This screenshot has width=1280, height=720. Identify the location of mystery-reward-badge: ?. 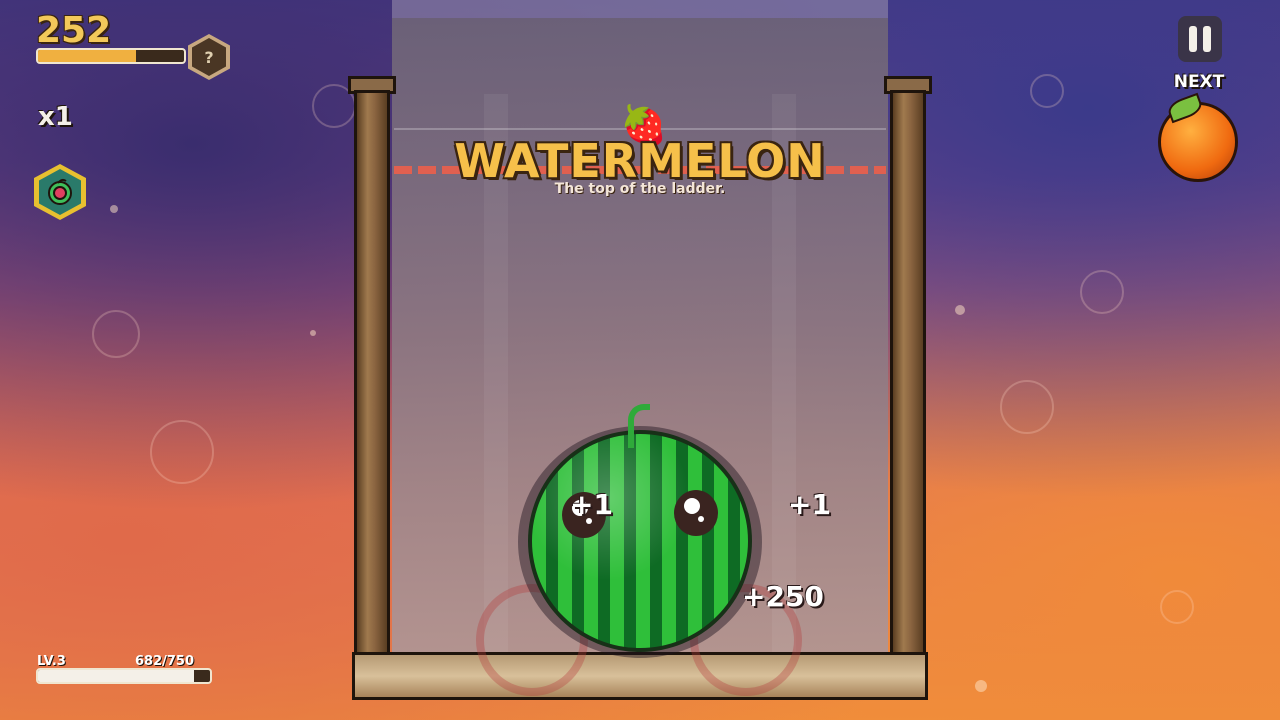
(209, 57).